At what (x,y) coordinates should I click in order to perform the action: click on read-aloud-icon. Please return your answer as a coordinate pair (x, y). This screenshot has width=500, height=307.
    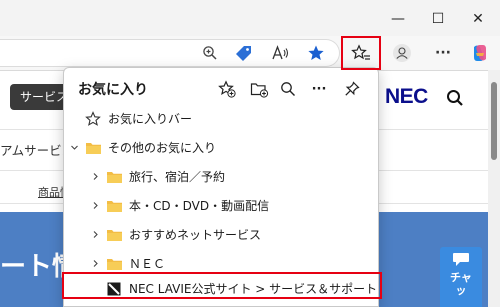
    Looking at the image, I should click on (280, 53).